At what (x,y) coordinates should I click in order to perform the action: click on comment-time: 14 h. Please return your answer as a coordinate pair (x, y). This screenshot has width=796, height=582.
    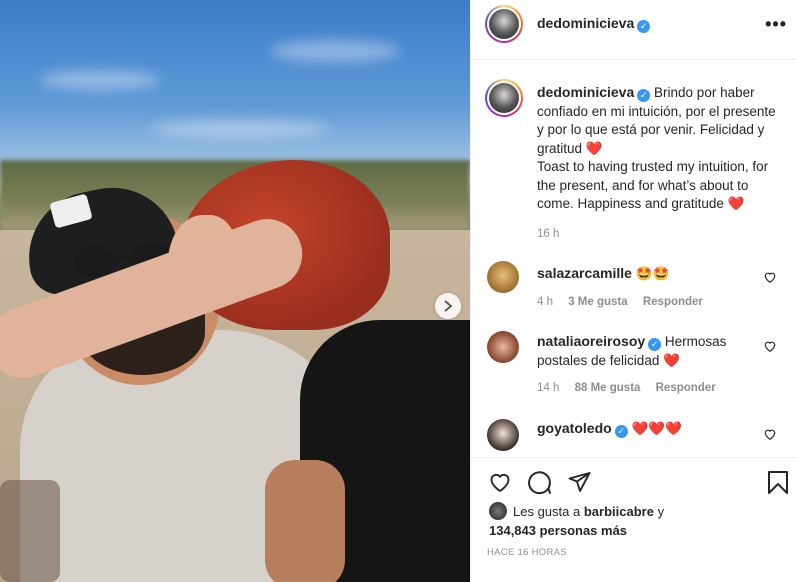
    Looking at the image, I should click on (548, 388).